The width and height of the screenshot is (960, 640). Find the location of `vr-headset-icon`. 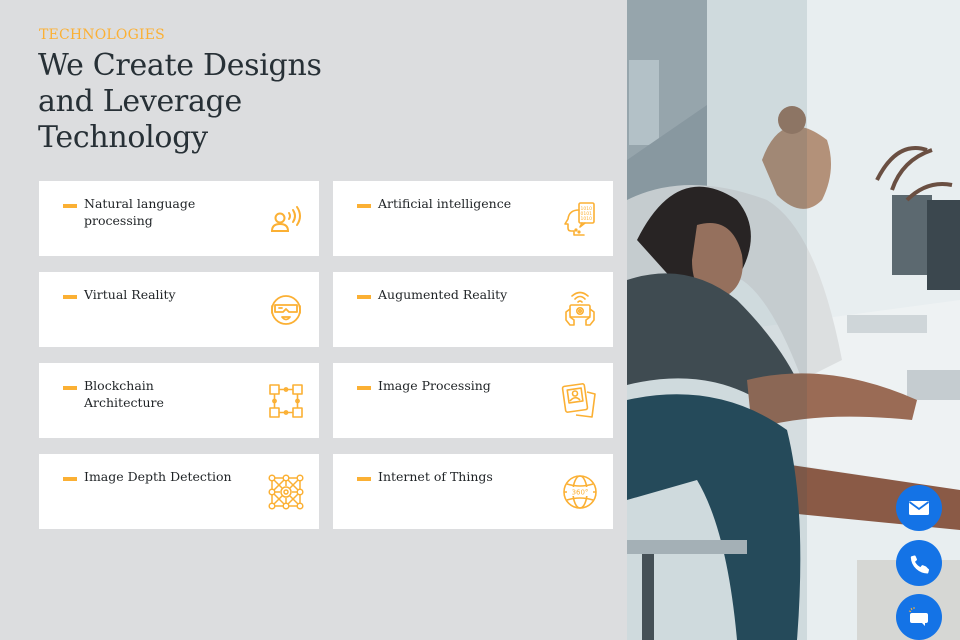

vr-headset-icon is located at coordinates (286, 310).